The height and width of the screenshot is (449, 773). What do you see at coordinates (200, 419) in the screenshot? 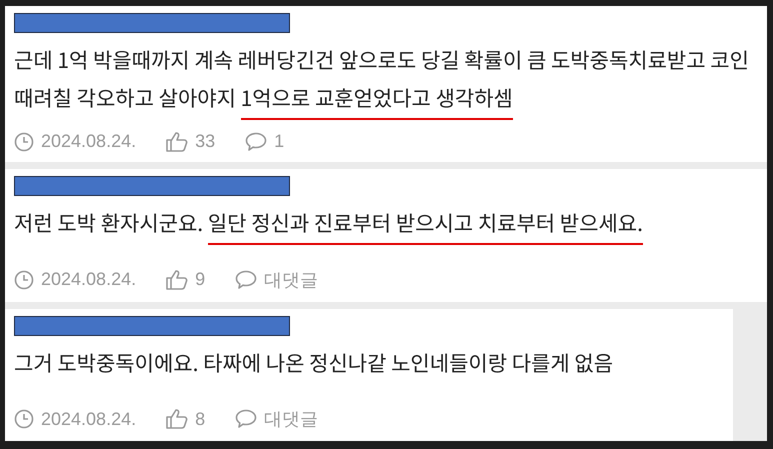
I see `like-count: 8` at bounding box center [200, 419].